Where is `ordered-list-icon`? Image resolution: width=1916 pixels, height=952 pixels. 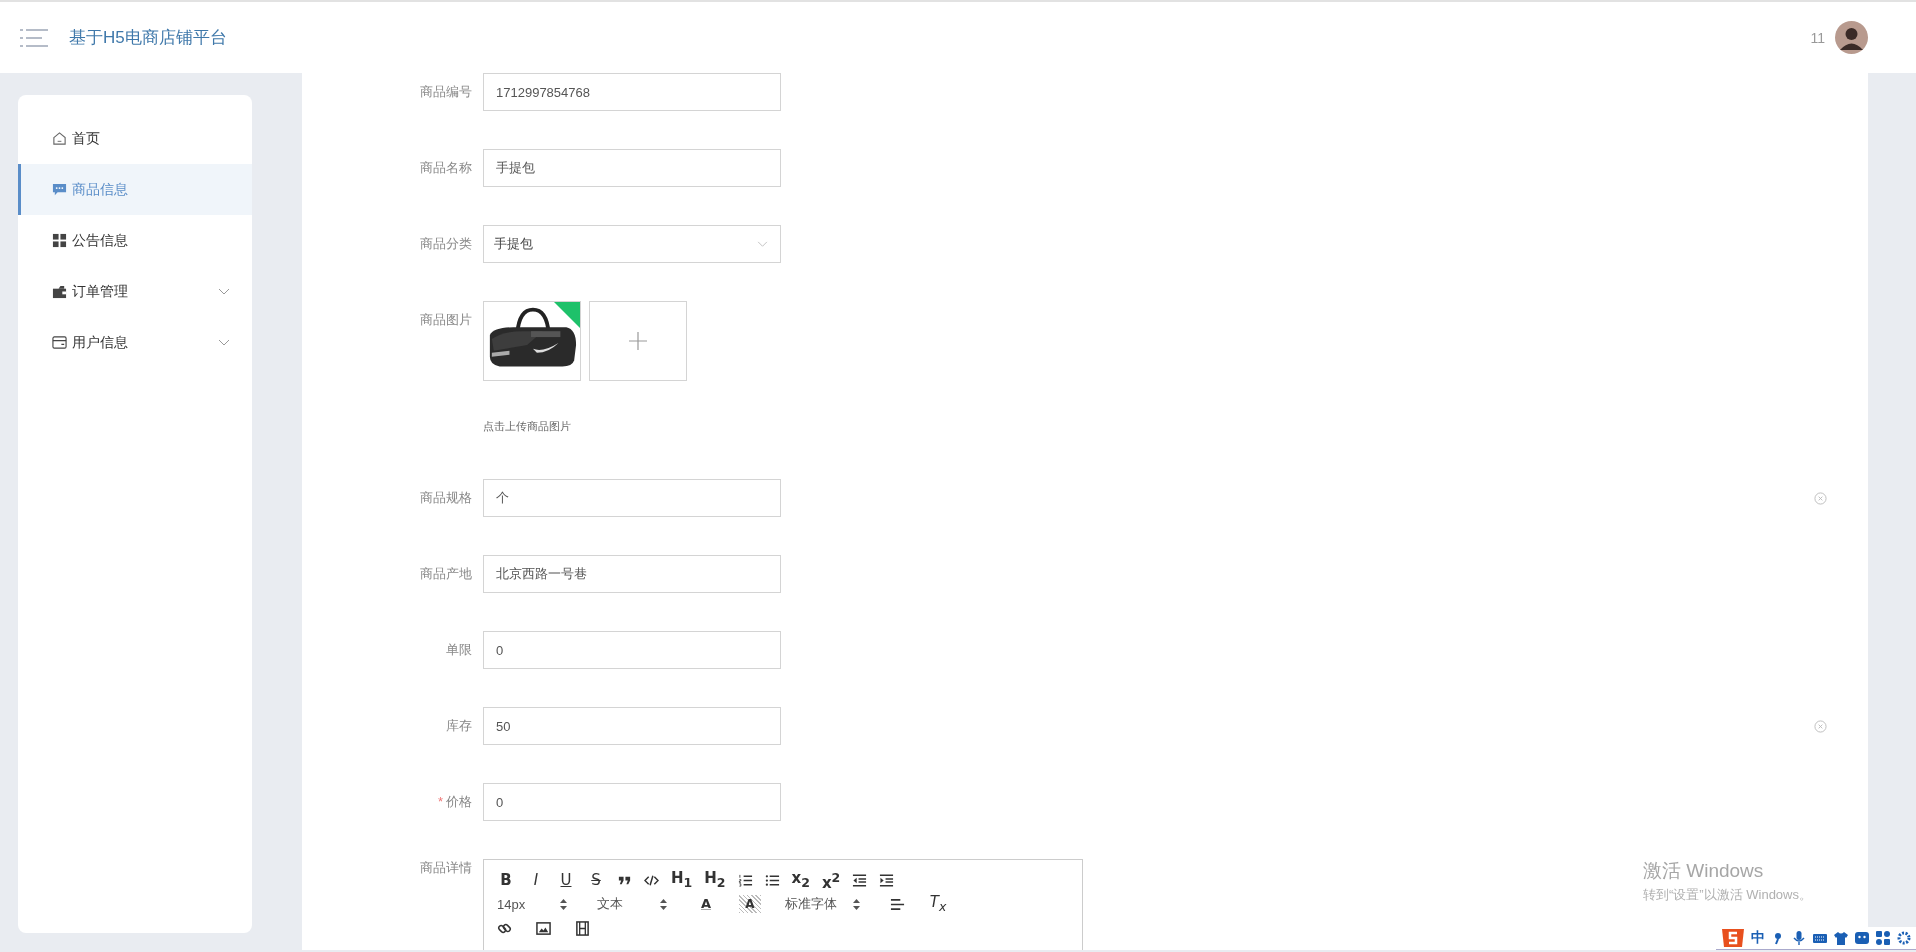 ordered-list-icon is located at coordinates (745, 880).